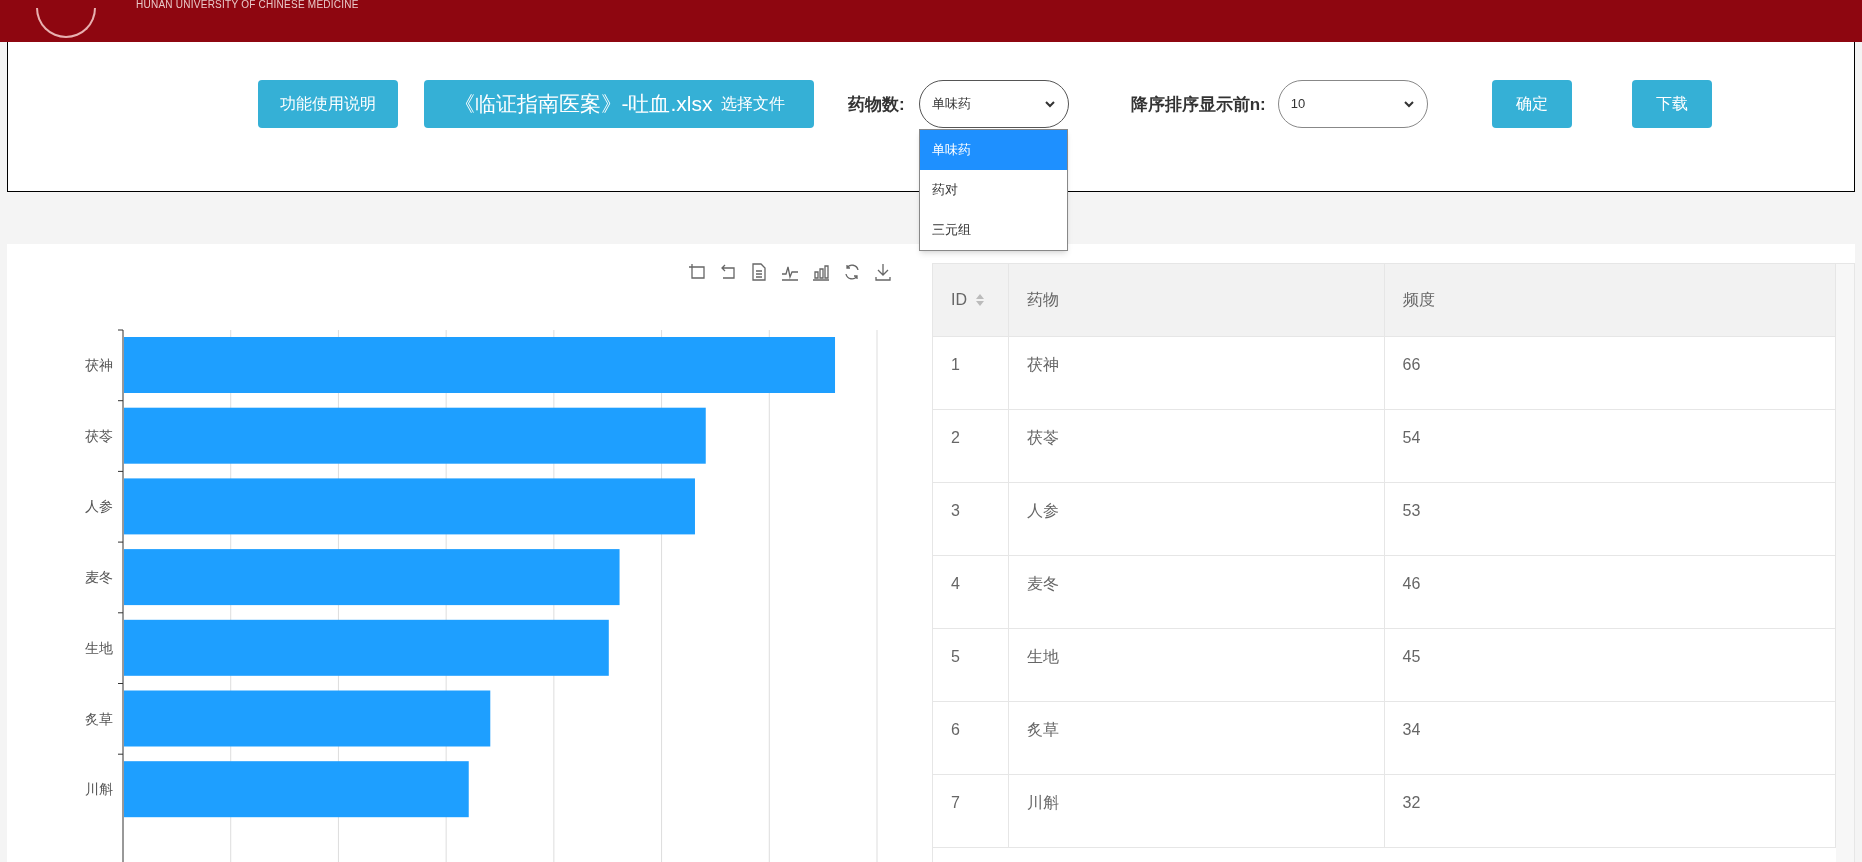 The image size is (1862, 862). What do you see at coordinates (971, 665) in the screenshot?
I see `table-cell: 5` at bounding box center [971, 665].